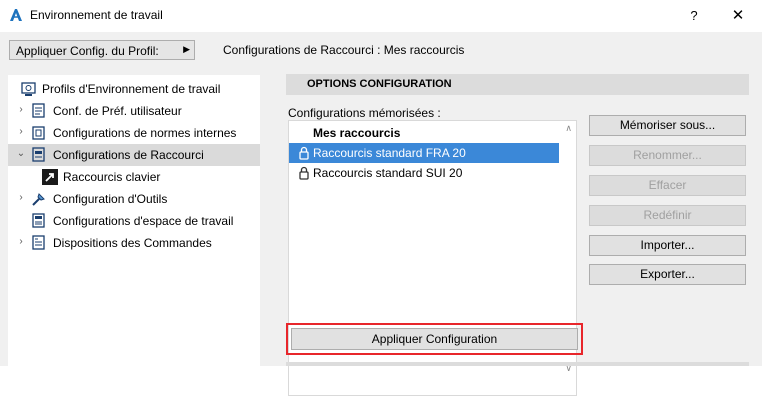  What do you see at coordinates (39, 221) in the screenshot?
I see `workspace-icon` at bounding box center [39, 221].